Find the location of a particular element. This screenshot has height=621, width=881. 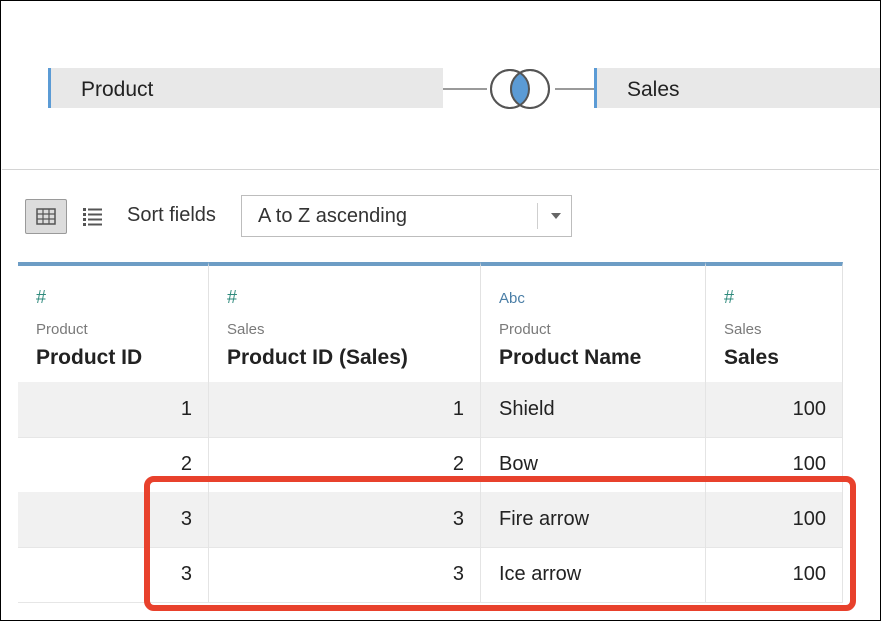

list-view-icon is located at coordinates (93, 216).